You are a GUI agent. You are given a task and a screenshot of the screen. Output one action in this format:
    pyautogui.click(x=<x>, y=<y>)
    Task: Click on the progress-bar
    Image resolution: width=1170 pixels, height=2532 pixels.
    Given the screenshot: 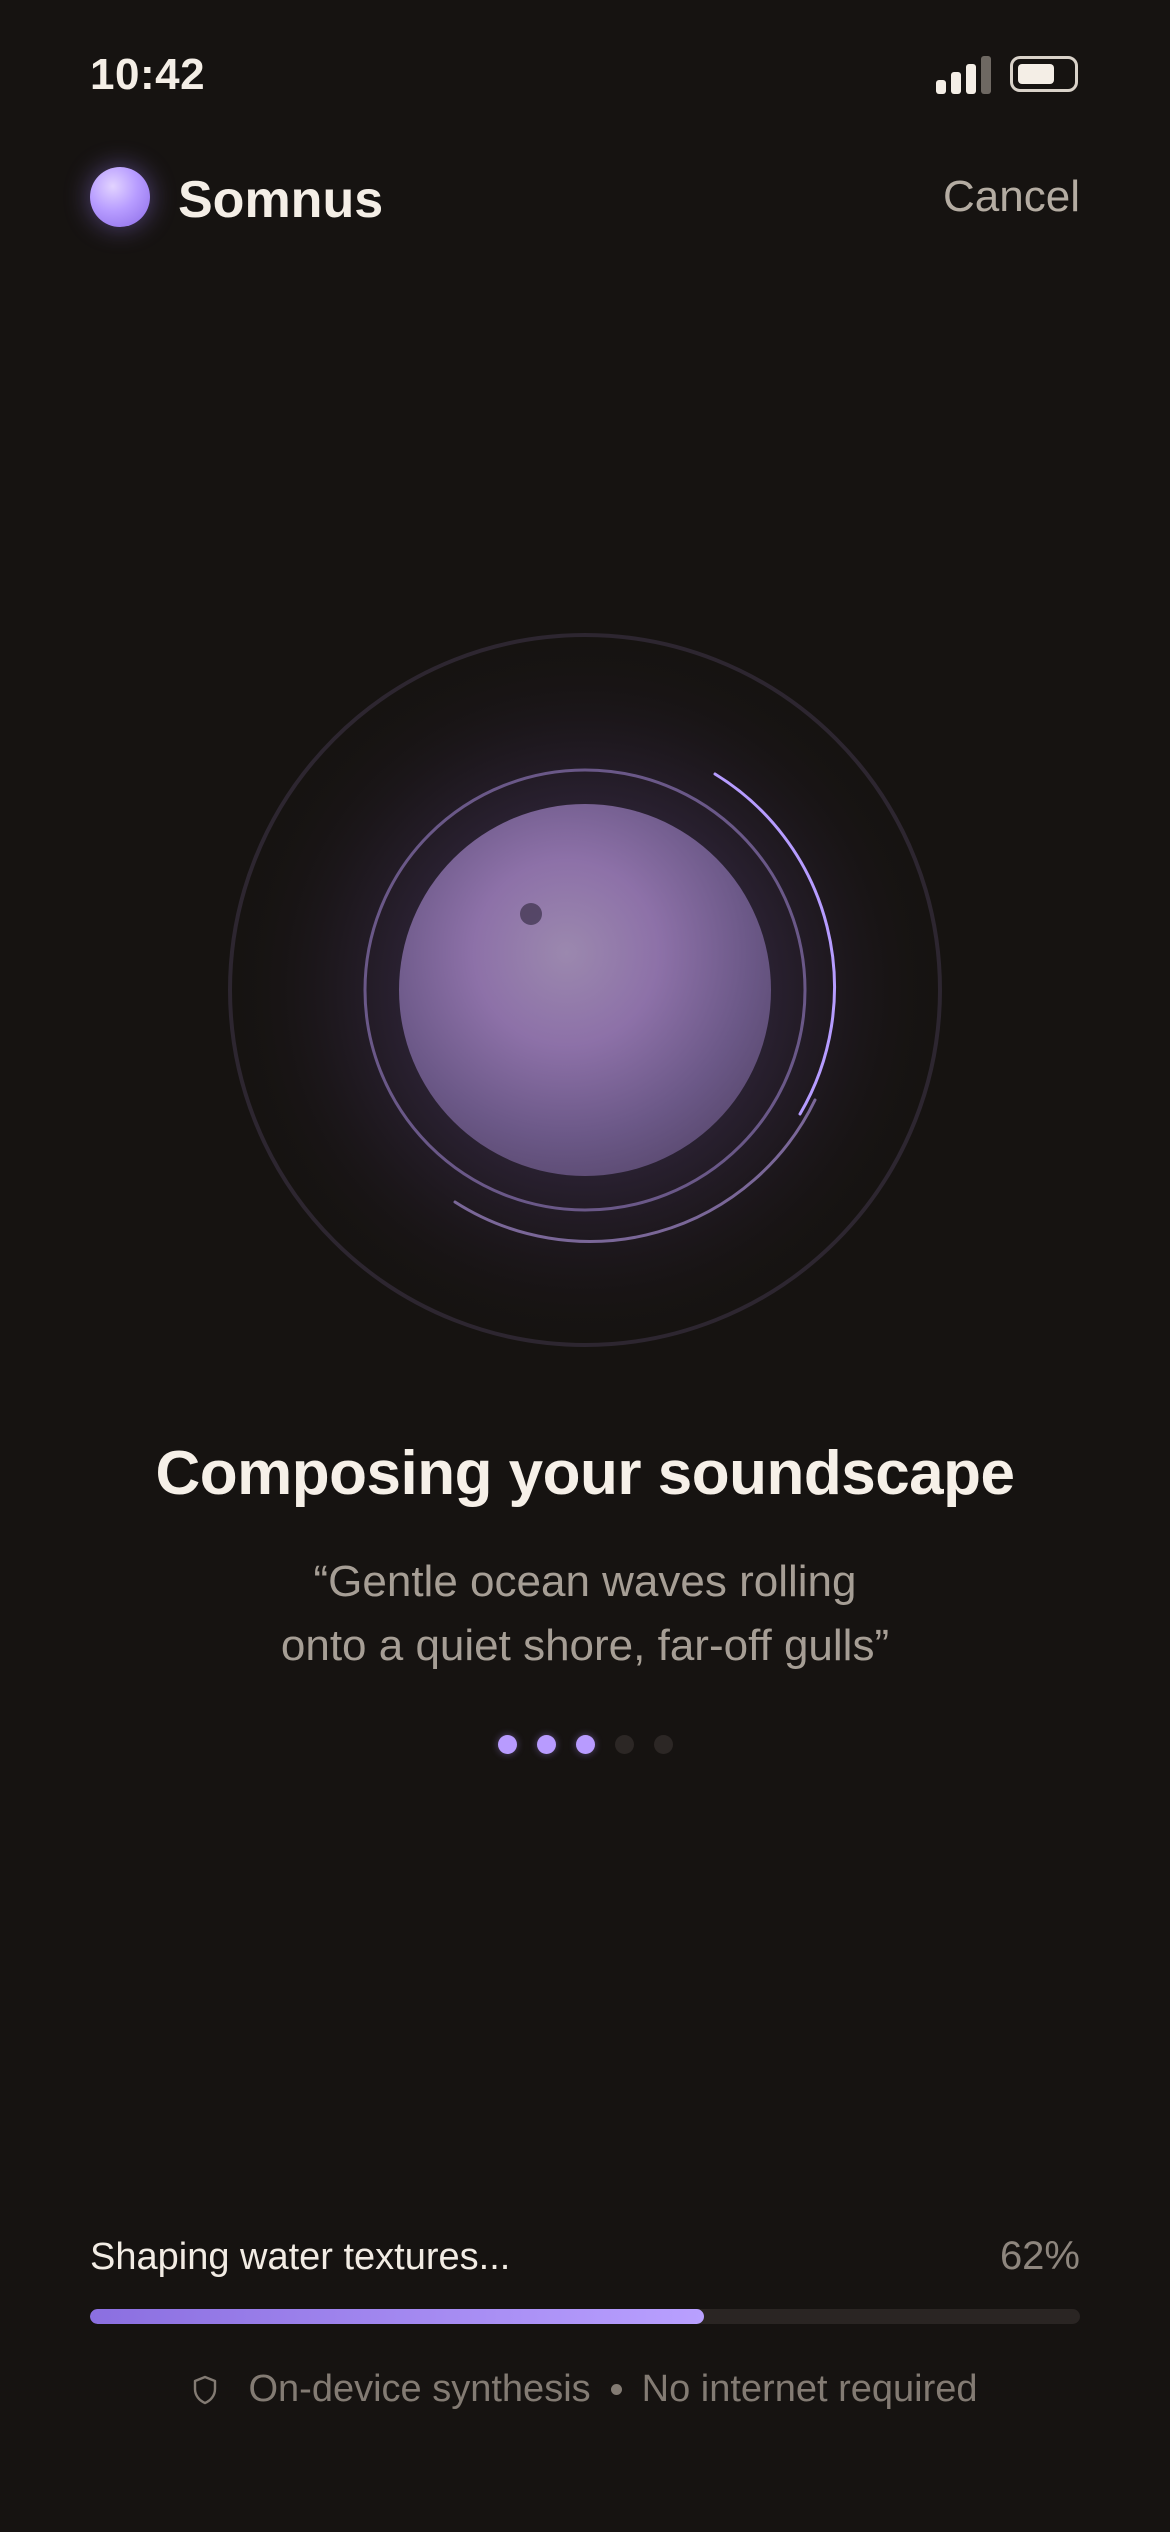 What is the action you would take?
    pyautogui.click(x=585, y=2316)
    